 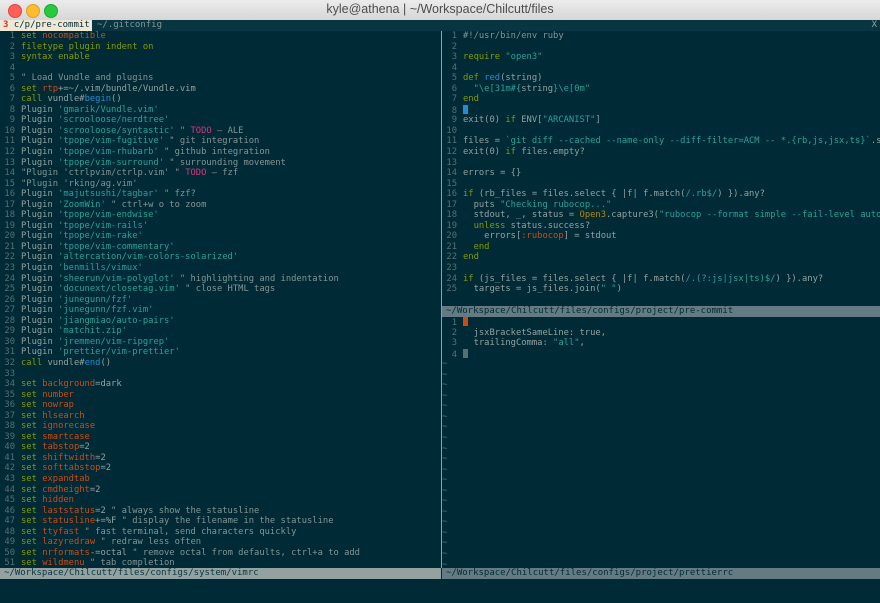 What do you see at coordinates (9, 152) in the screenshot?
I see `line-number: 12` at bounding box center [9, 152].